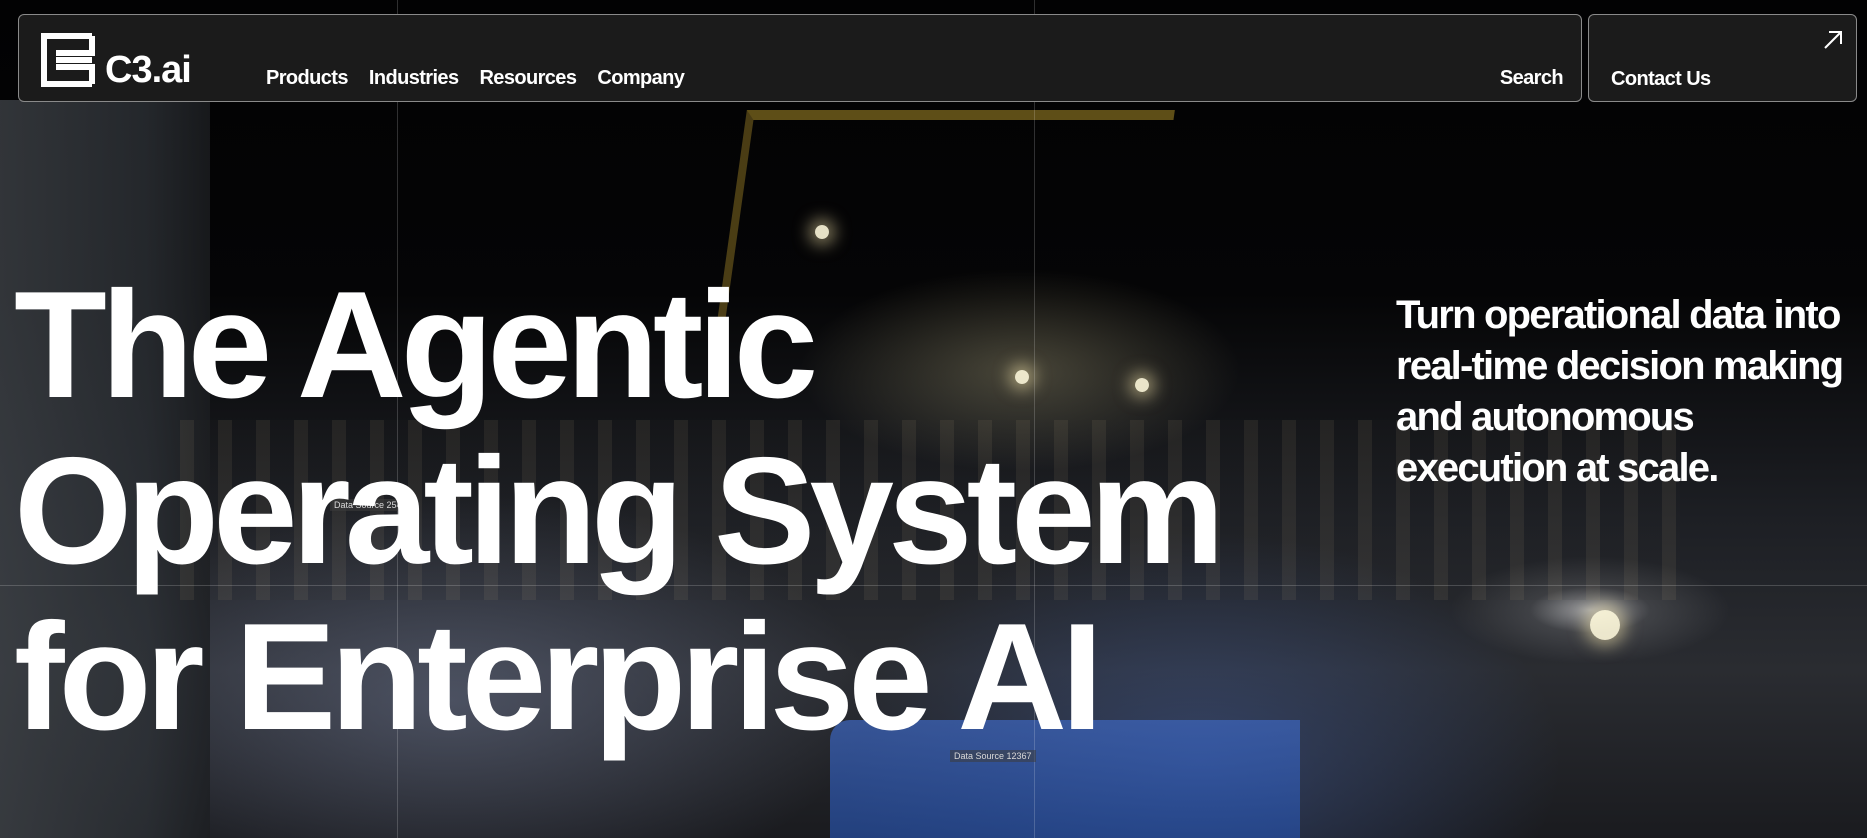 The image size is (1867, 838). I want to click on brand-logo: C3.ai, so click(116, 62).